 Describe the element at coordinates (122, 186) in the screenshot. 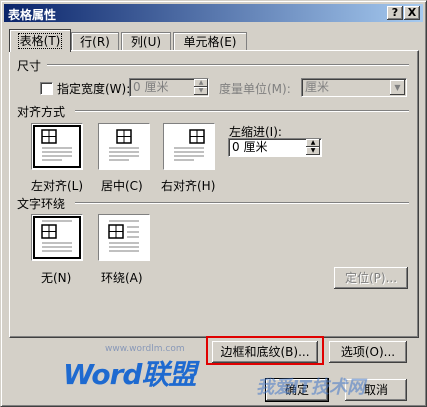

I see `align-center-label: 居中(C)` at that location.